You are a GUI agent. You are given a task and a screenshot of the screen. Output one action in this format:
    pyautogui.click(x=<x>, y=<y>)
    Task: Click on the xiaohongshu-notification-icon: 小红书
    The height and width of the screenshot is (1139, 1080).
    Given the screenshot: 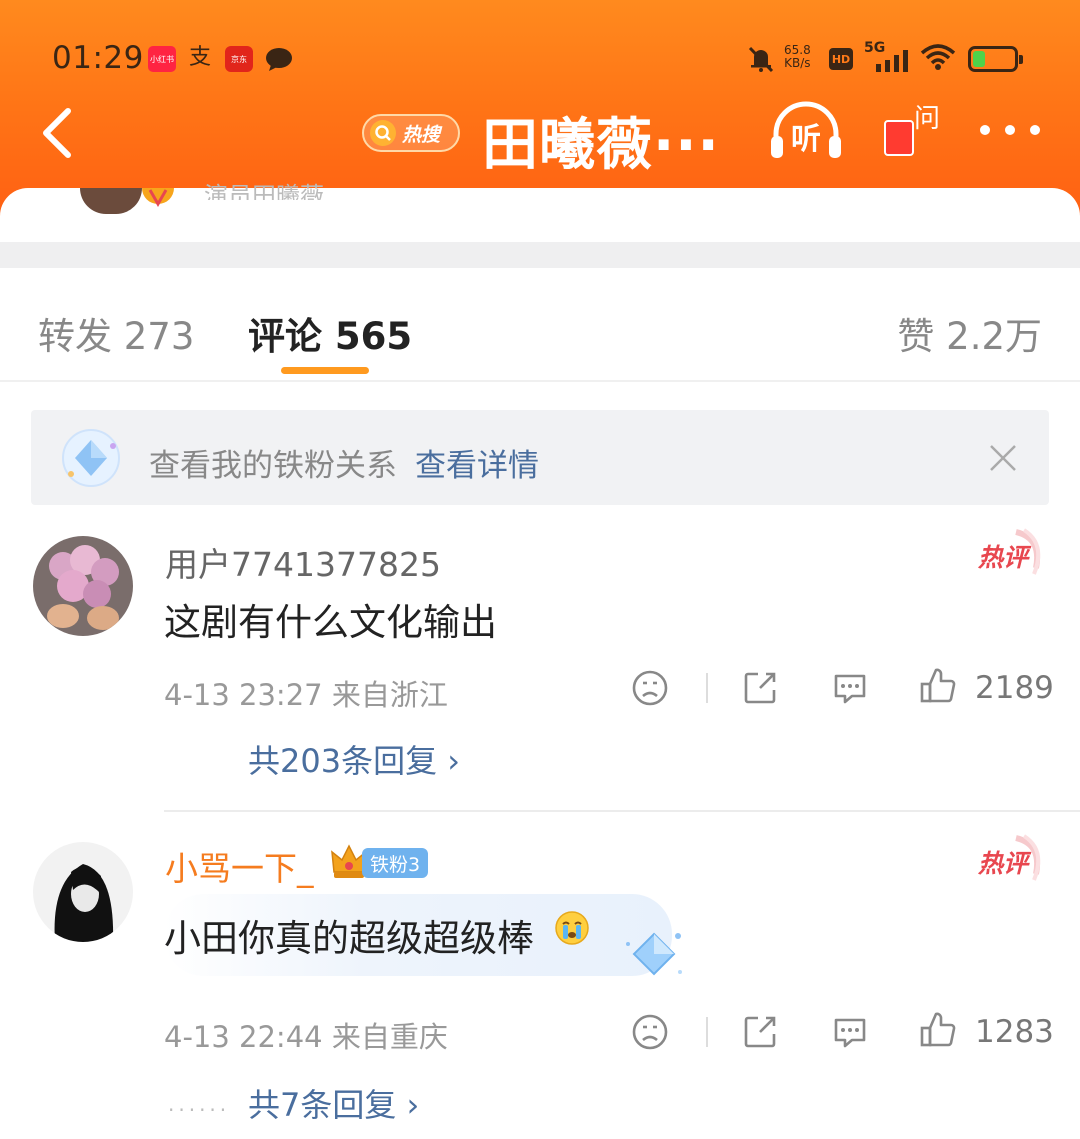 What is the action you would take?
    pyautogui.click(x=162, y=59)
    